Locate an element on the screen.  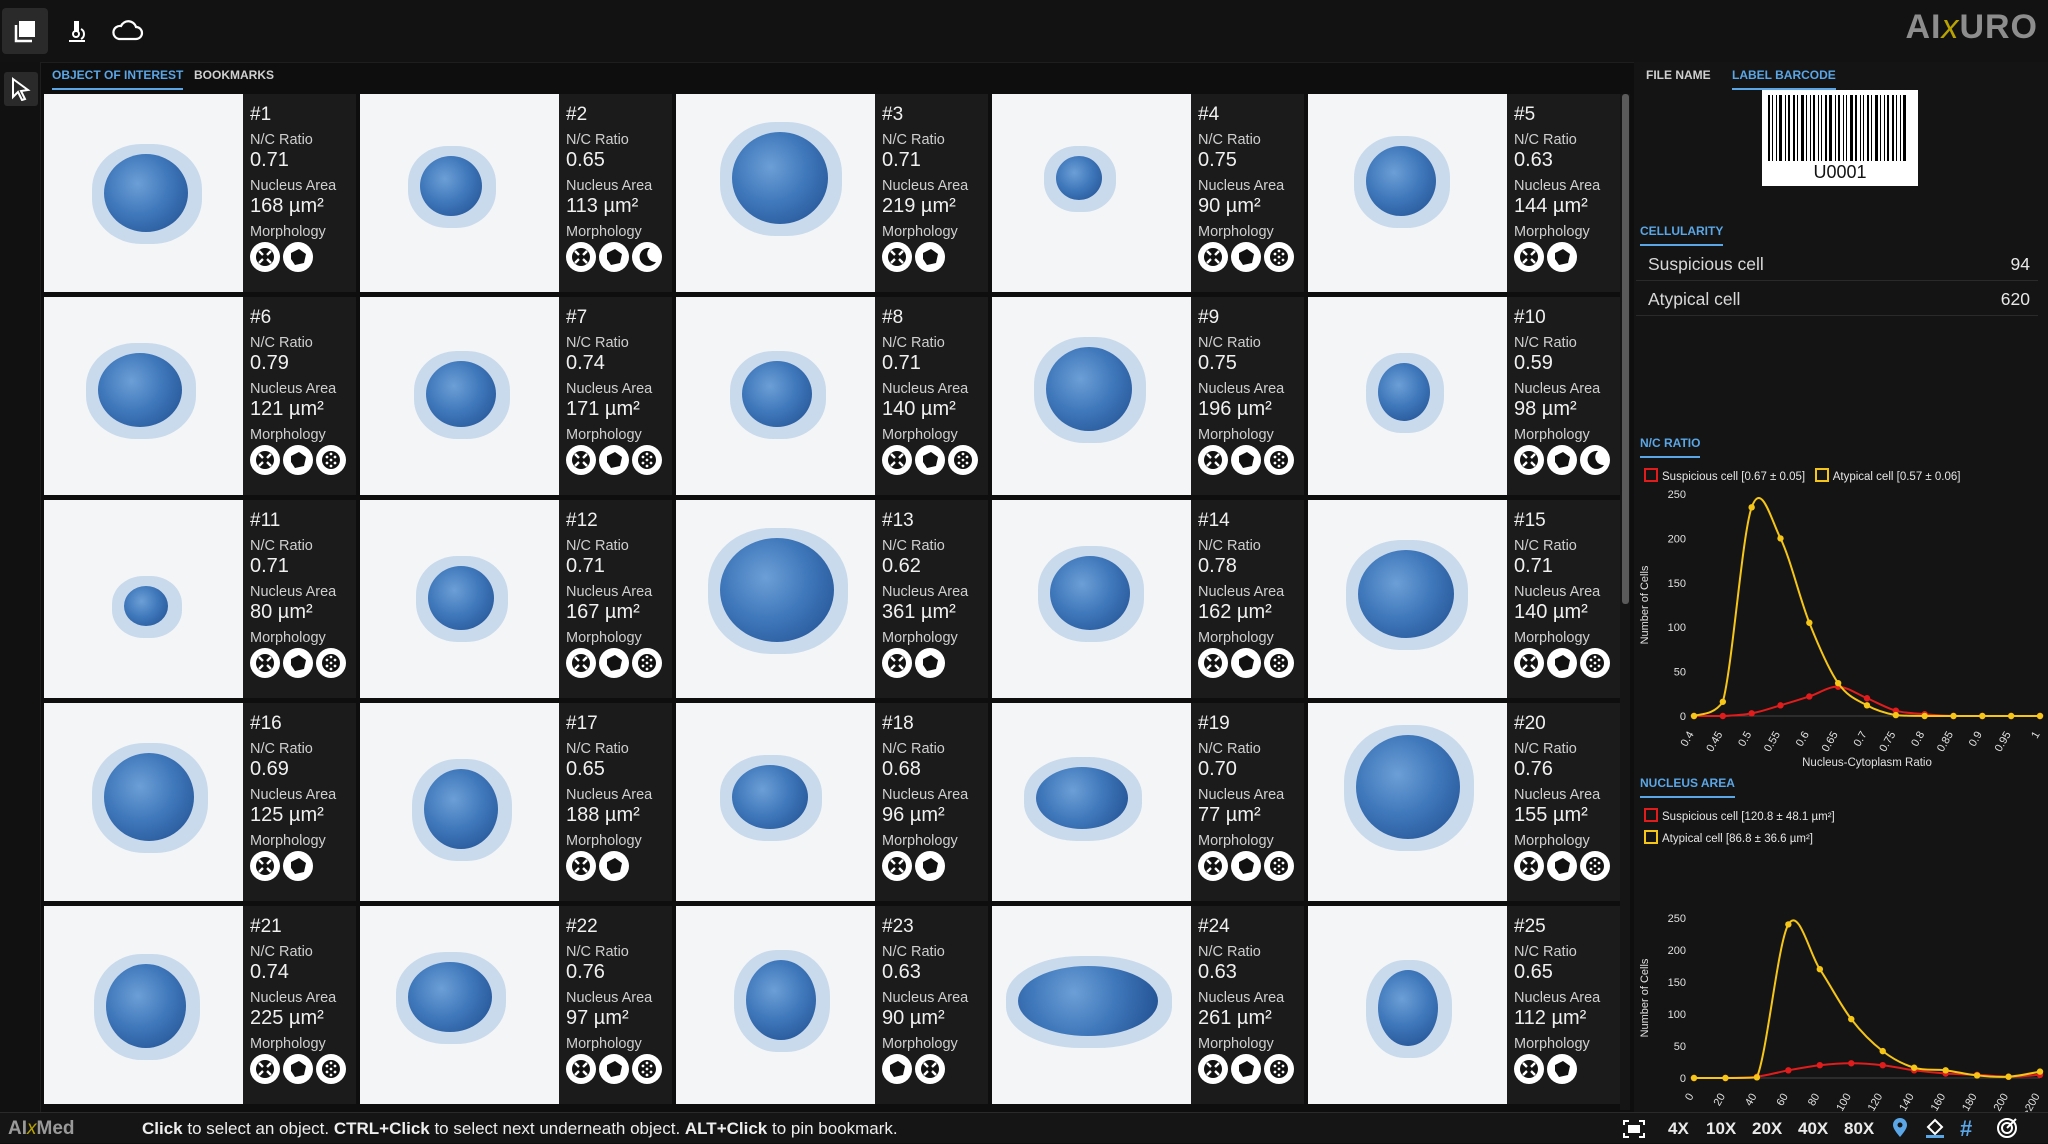
gallery-icon is located at coordinates (25, 31).